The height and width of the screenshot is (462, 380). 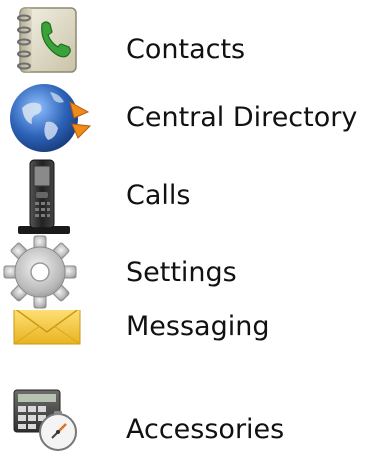 I want to click on menu-item-label: Accessories, so click(x=205, y=429).